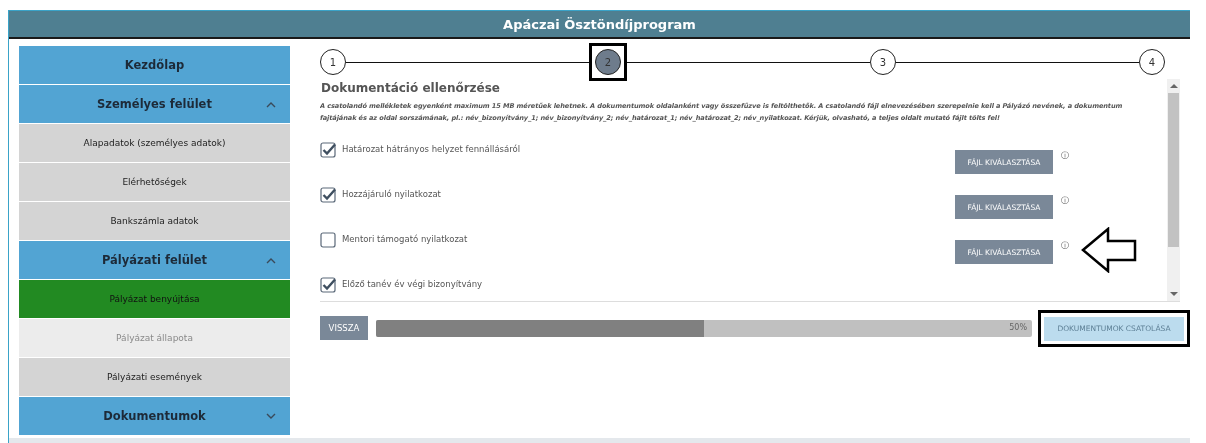 The width and height of the screenshot is (1206, 443). I want to click on nav-item: Bankszámla adatok, so click(154, 221).